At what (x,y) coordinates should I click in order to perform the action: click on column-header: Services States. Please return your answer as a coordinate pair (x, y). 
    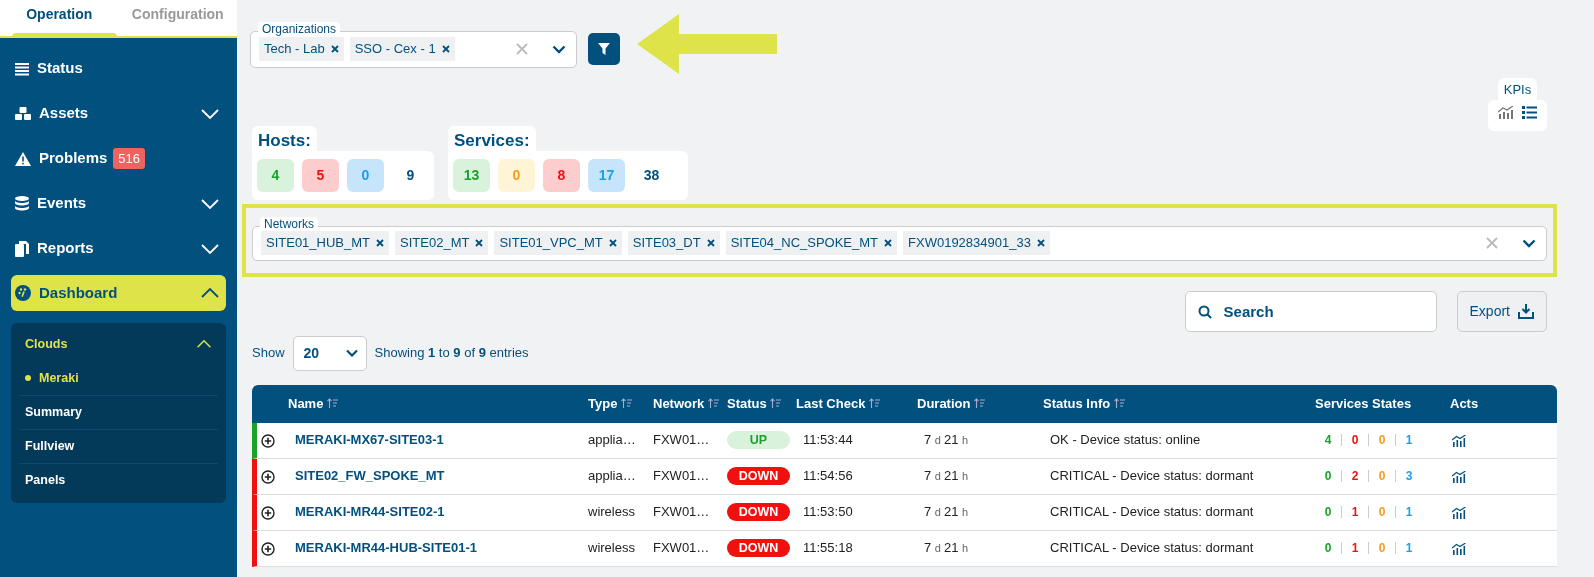
    Looking at the image, I should click on (1382, 403).